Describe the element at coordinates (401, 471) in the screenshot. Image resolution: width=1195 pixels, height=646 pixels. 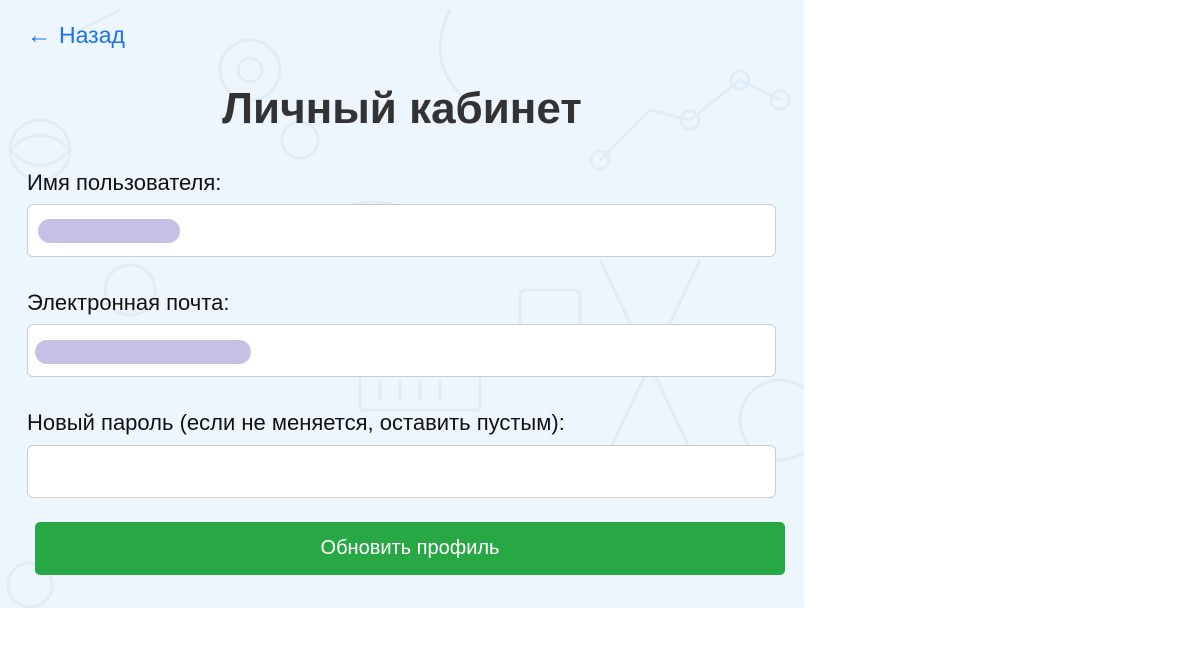
I see `new-password-input` at that location.